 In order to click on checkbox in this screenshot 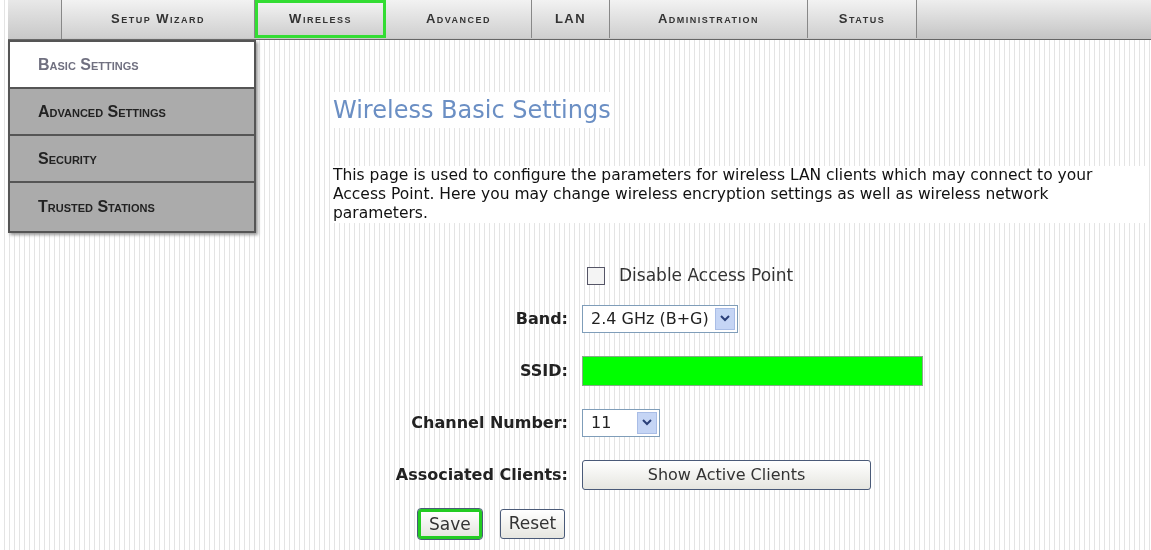, I will do `click(596, 275)`.